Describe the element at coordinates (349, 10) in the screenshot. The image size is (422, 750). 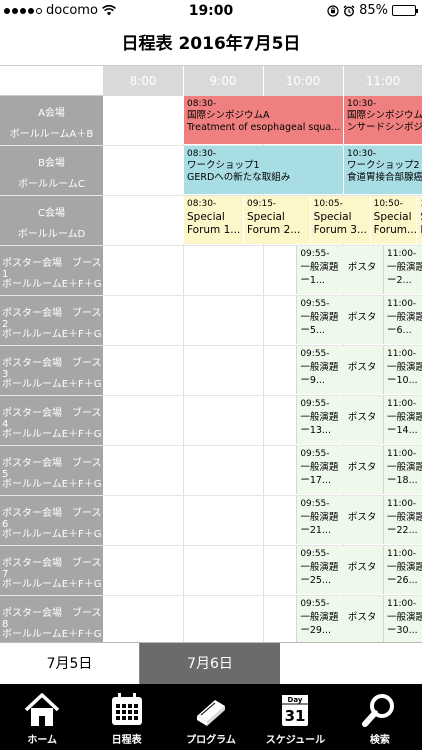
I see `alarm-icon` at that location.